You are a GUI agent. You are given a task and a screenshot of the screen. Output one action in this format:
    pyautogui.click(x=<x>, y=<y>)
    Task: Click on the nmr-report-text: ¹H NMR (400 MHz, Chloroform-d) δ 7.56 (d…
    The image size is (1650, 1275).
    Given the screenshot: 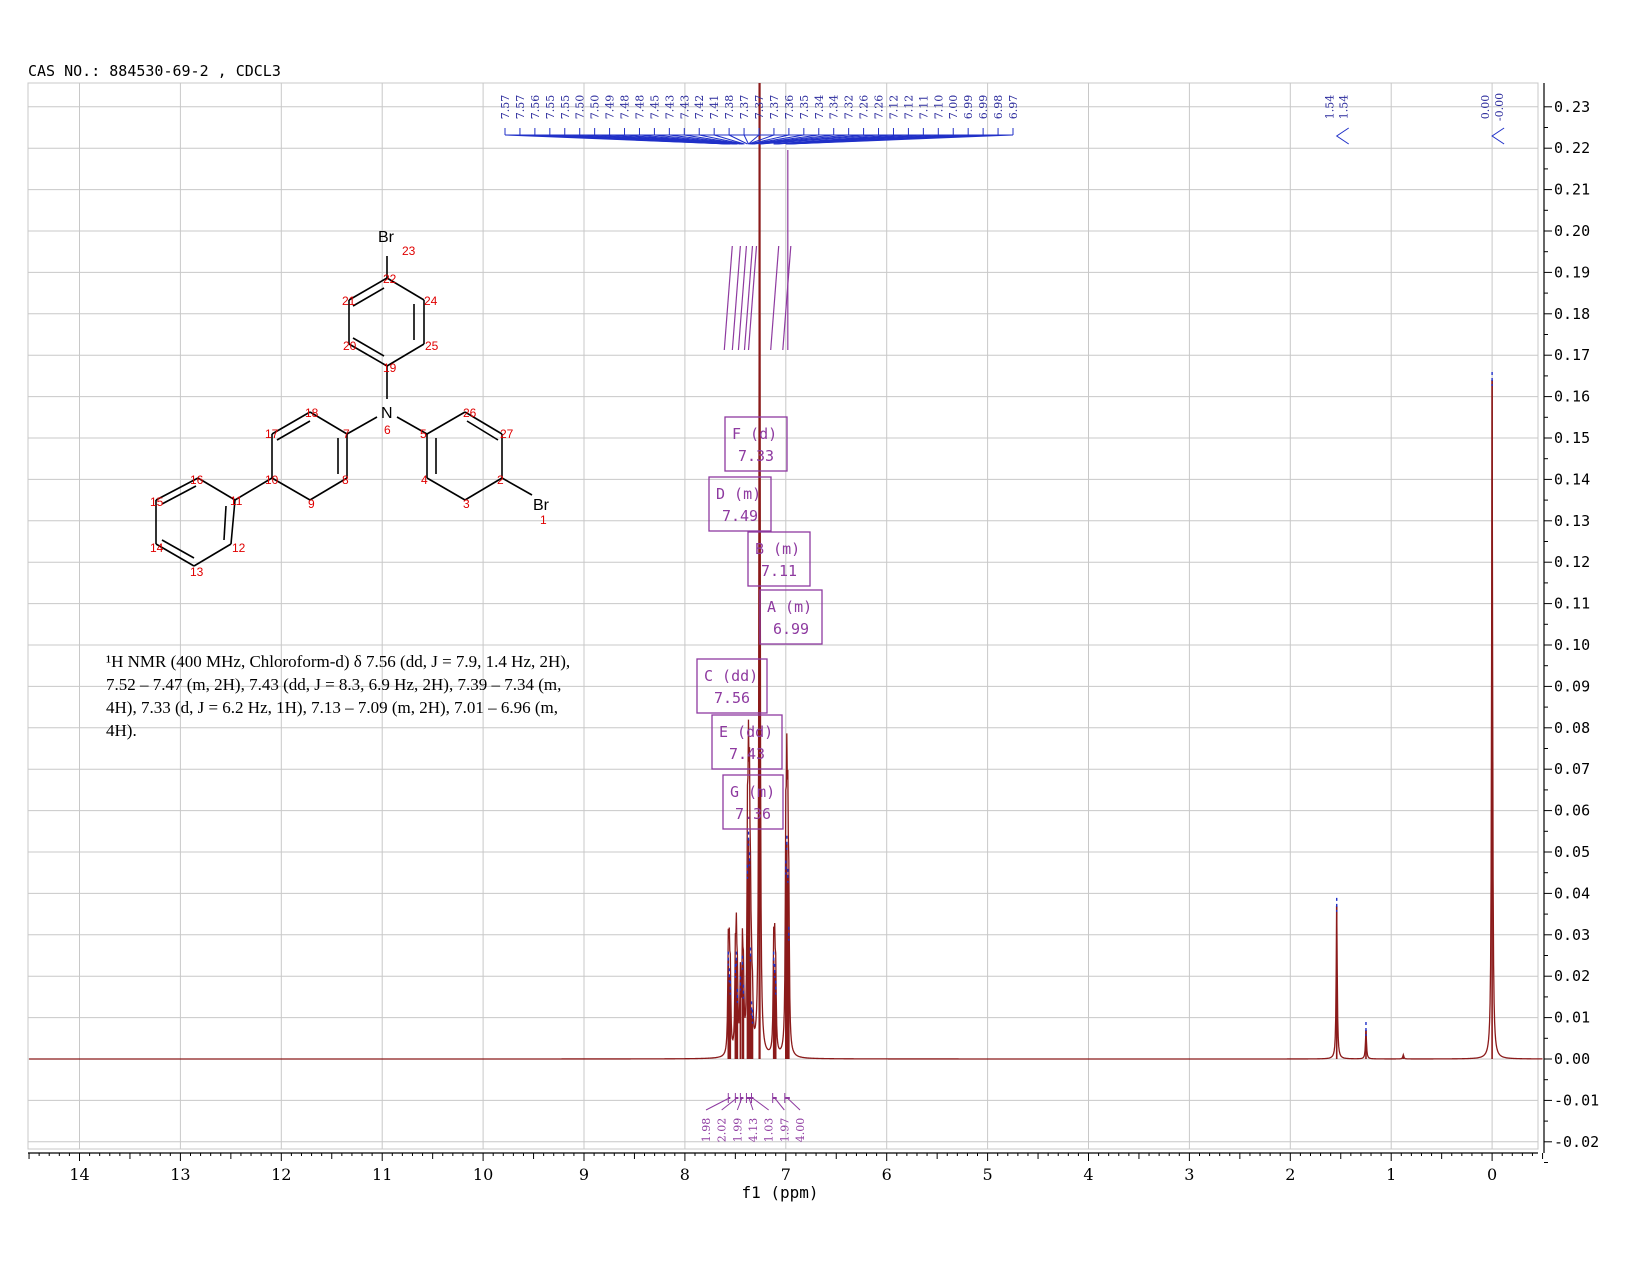 What is the action you would take?
    pyautogui.click(x=366, y=696)
    